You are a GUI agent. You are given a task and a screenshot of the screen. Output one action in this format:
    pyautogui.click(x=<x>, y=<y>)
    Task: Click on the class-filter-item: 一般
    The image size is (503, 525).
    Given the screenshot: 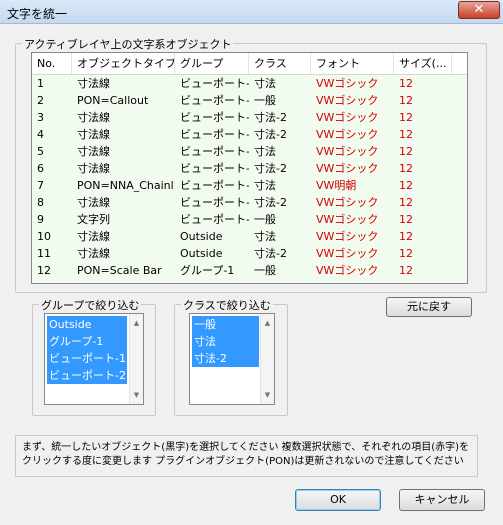 What is the action you would take?
    pyautogui.click(x=225, y=324)
    